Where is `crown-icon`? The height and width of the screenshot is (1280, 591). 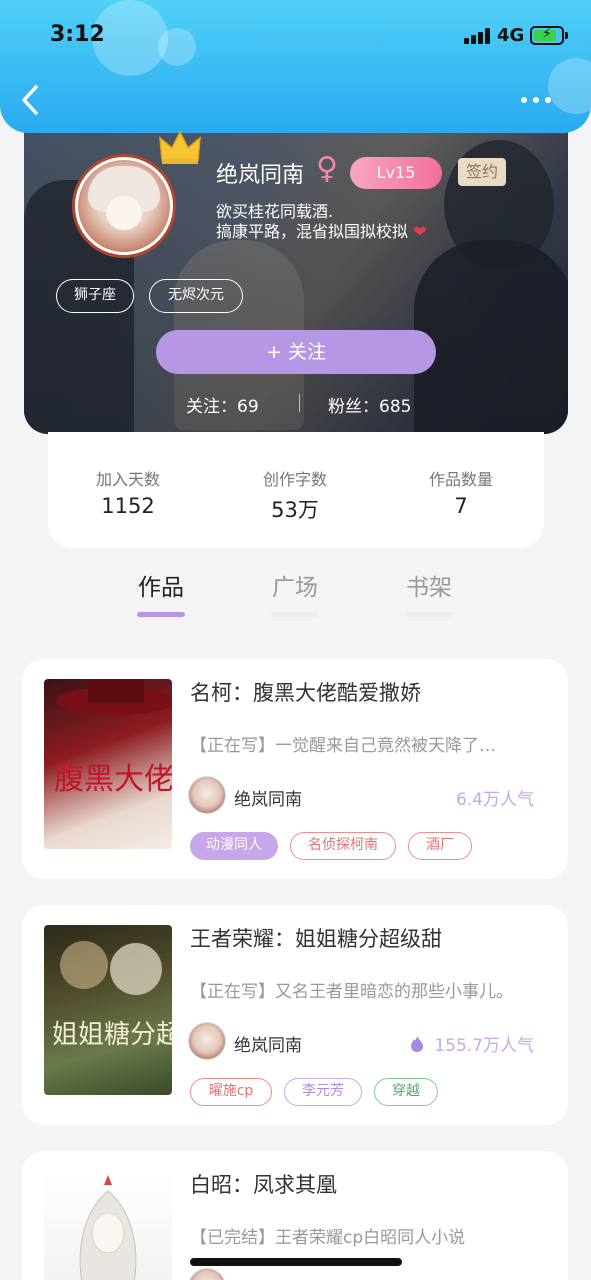 crown-icon is located at coordinates (180, 147).